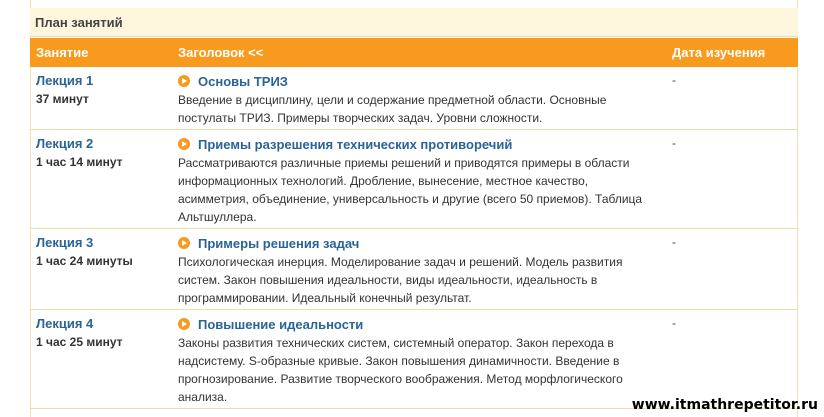  Describe the element at coordinates (62, 99) in the screenshot. I see `lecture-duration: 37 минут` at that location.